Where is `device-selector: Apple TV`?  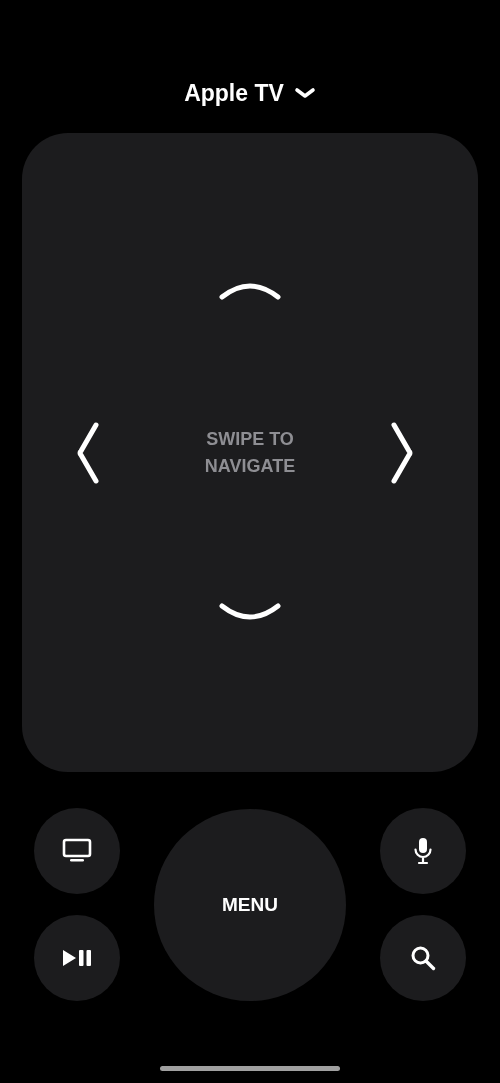
device-selector: Apple TV is located at coordinates (250, 93).